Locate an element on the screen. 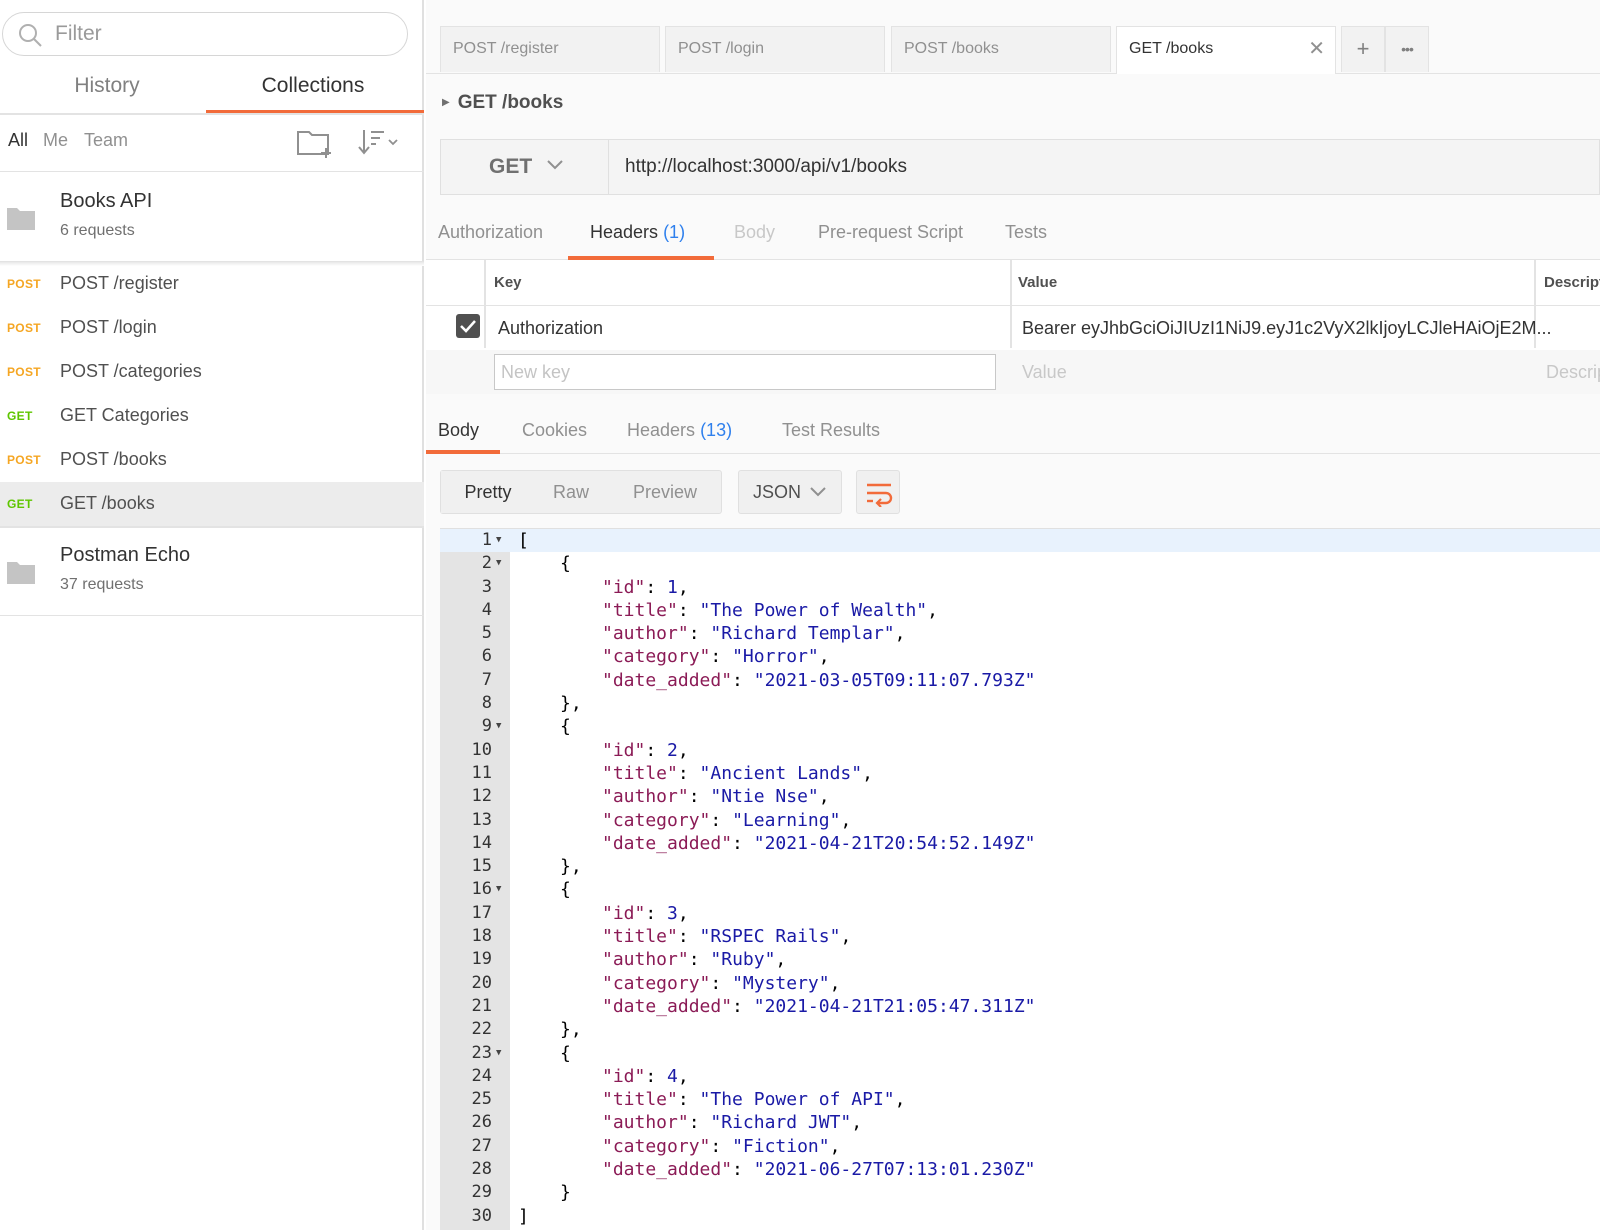 This screenshot has height=1230, width=1600. code-text: [ is located at coordinates (523, 540).